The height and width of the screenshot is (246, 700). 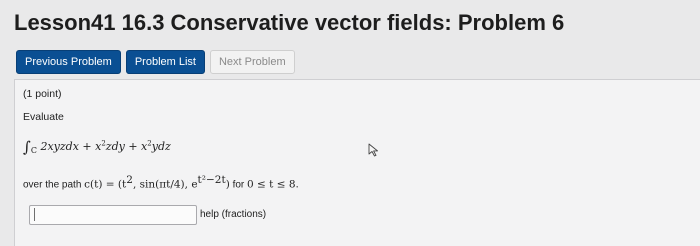 What do you see at coordinates (113, 215) in the screenshot?
I see `answer-input` at bounding box center [113, 215].